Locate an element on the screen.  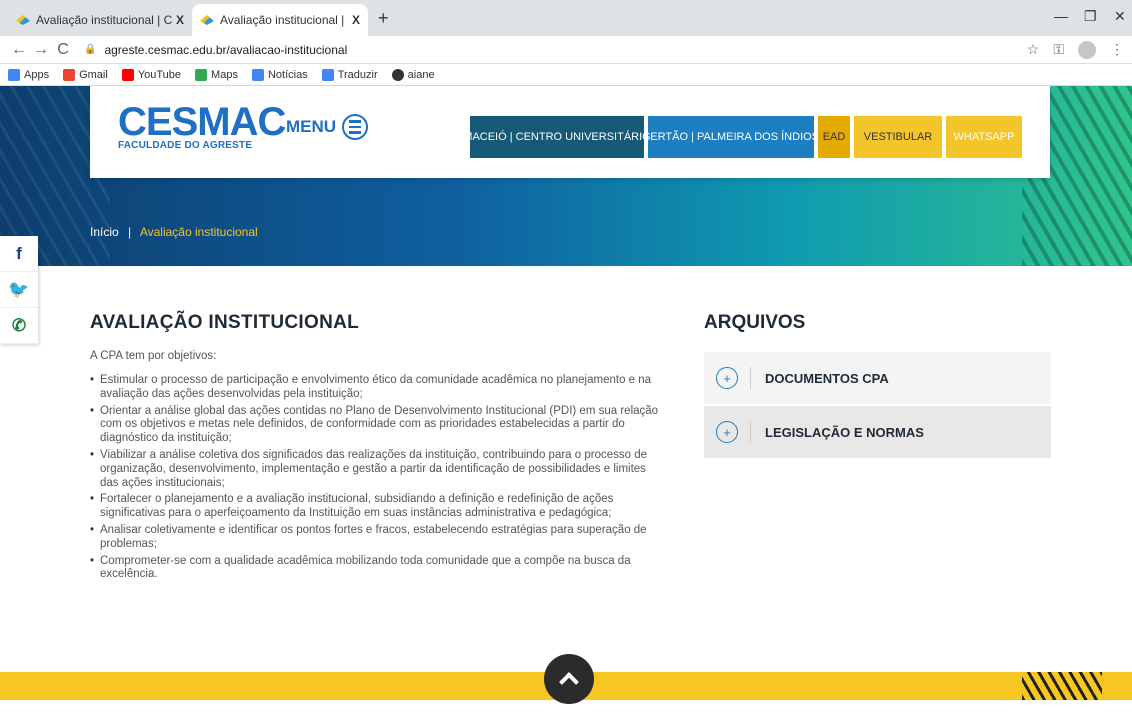
menu-button: MENU is located at coordinates (327, 127).